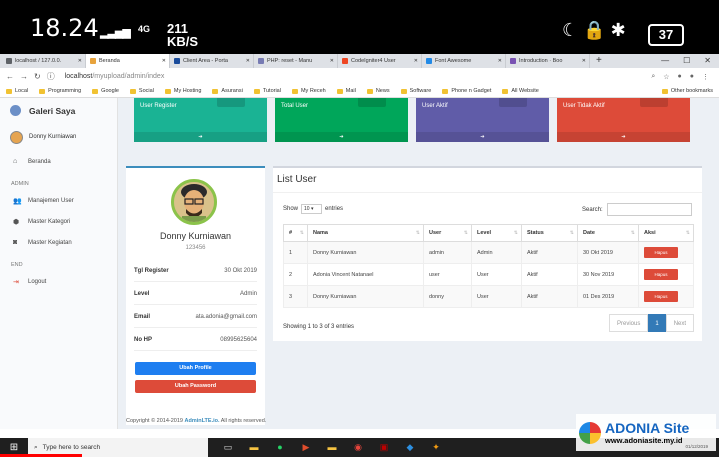 Image resolution: width=719 pixels, height=457 pixels. I want to click on tab-beranda: Beranda ✕, so click(128, 61).